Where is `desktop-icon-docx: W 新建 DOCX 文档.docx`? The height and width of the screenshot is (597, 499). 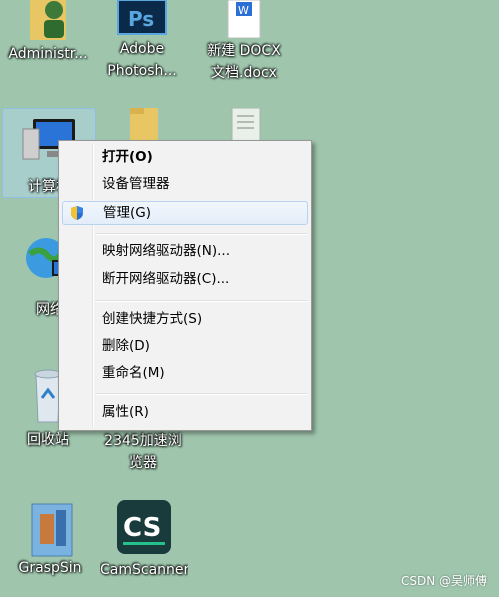 desktop-icon-docx: W 新建 DOCX 文档.docx is located at coordinates (244, 42).